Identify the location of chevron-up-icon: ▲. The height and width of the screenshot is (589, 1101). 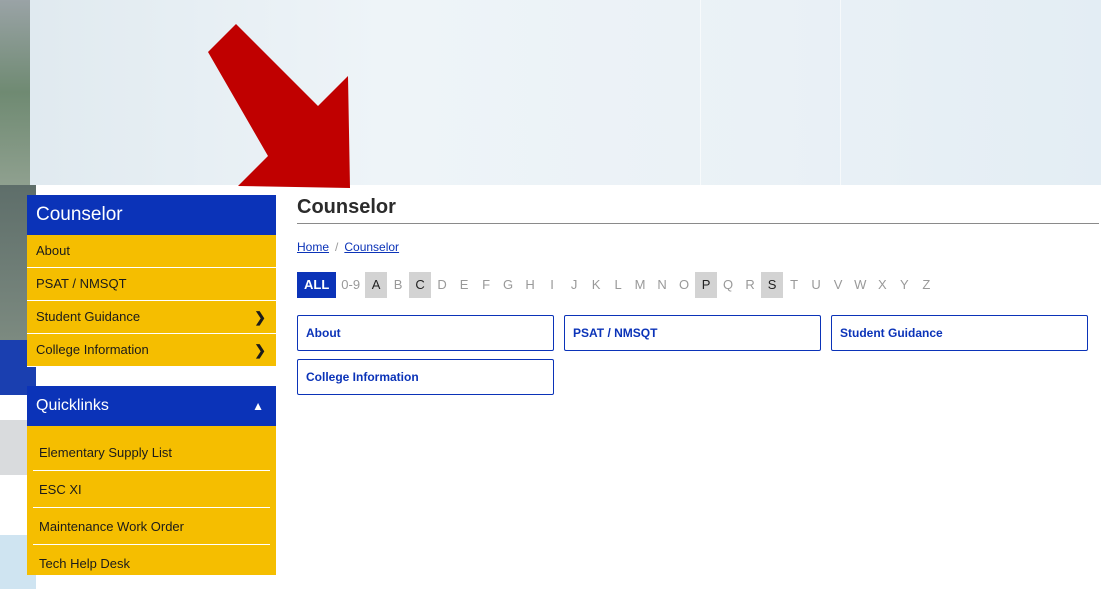
(258, 406).